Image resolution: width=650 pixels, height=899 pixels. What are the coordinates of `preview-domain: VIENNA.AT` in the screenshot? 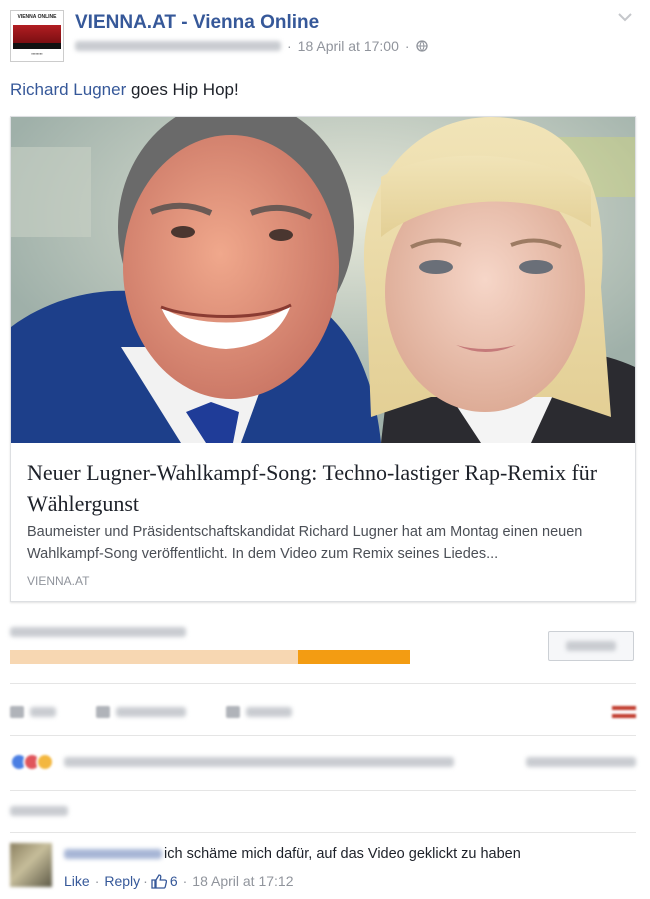 It's located at (58, 581).